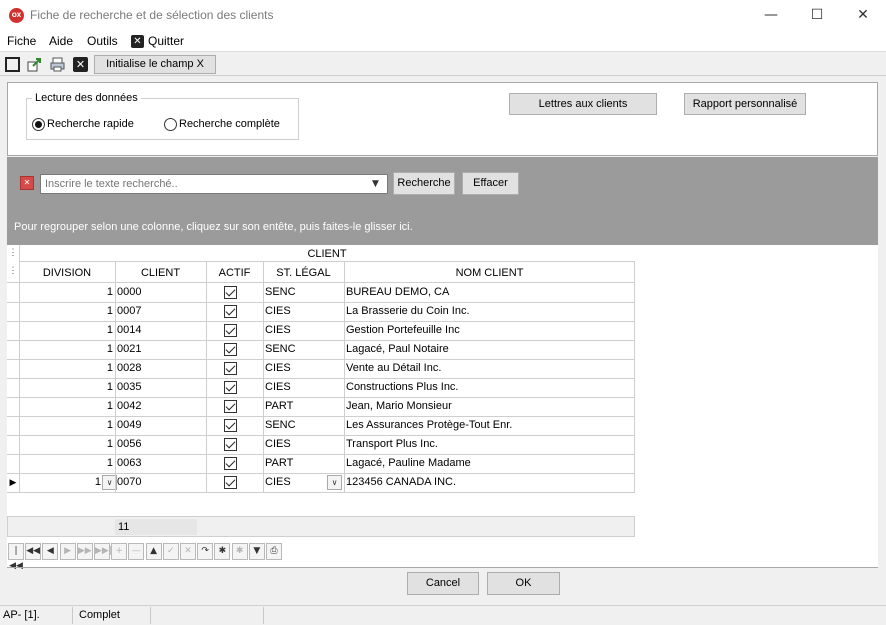 This screenshot has width=886, height=625. Describe the element at coordinates (161, 425) in the screenshot. I see `cell-client: 0049` at that location.